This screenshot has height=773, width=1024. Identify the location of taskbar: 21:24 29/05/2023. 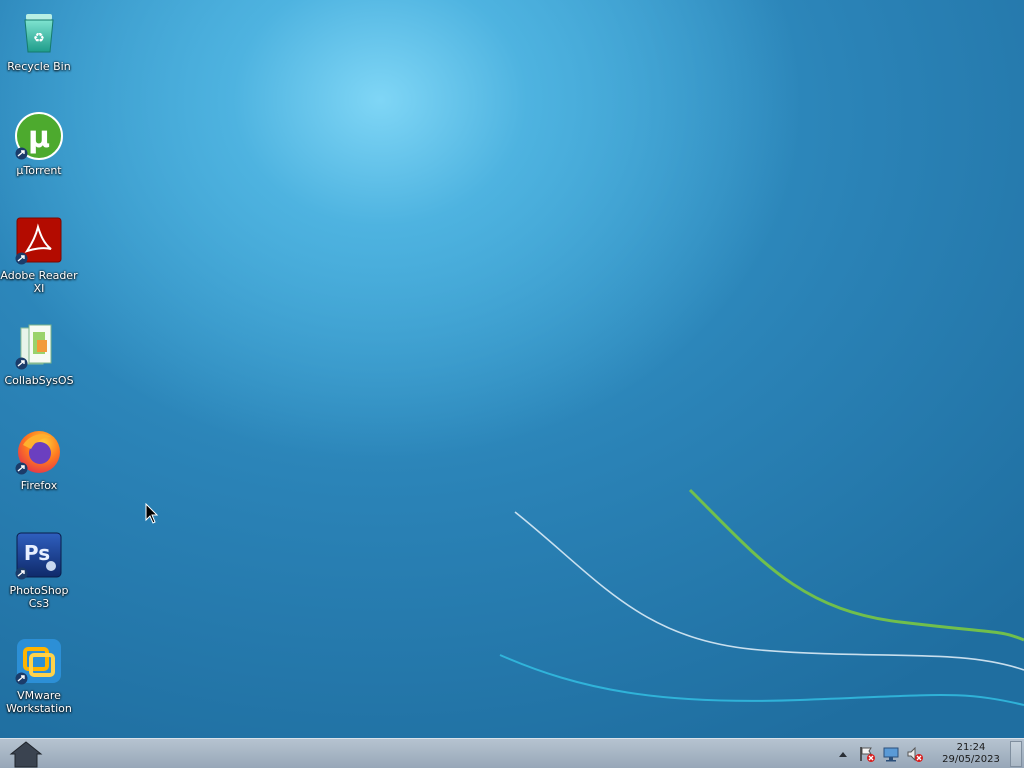
(512, 753).